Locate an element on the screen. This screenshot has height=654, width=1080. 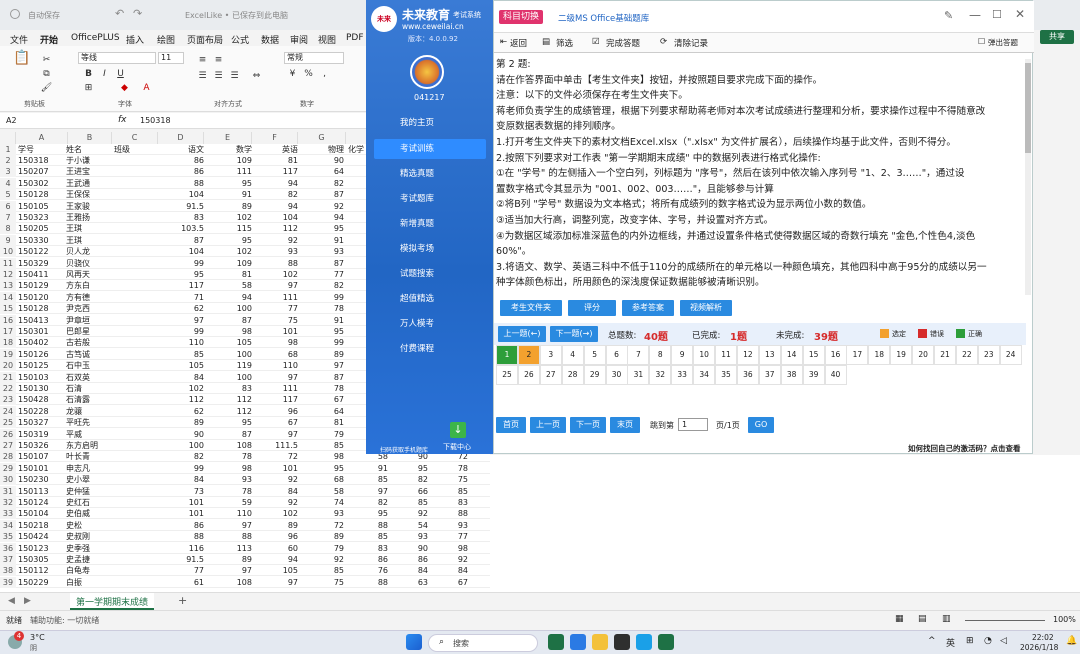
pop-out-label: 弹出答题 is located at coordinates (1003, 42).